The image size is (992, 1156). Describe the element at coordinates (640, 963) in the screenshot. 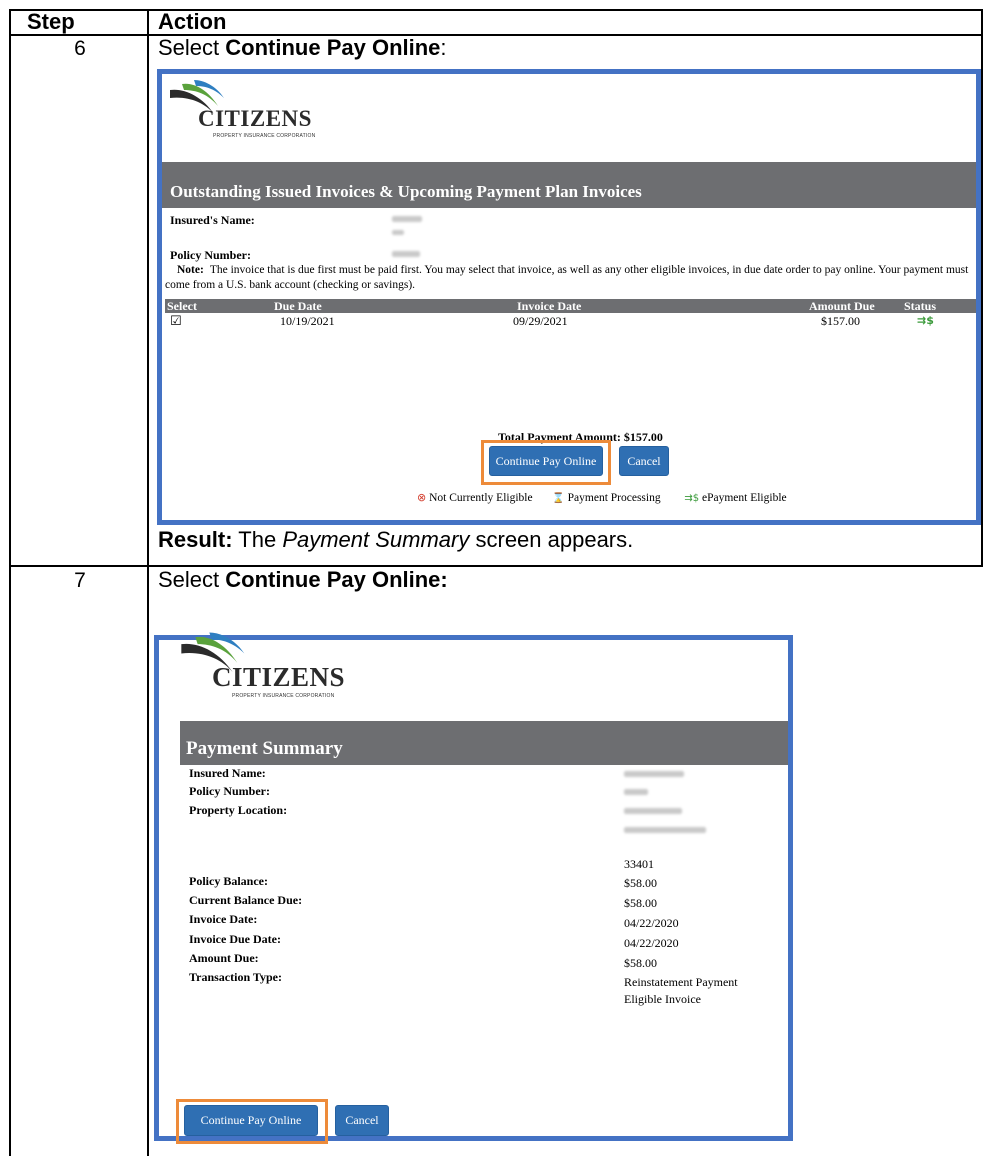

I see `amount-due-value: $58.00` at that location.